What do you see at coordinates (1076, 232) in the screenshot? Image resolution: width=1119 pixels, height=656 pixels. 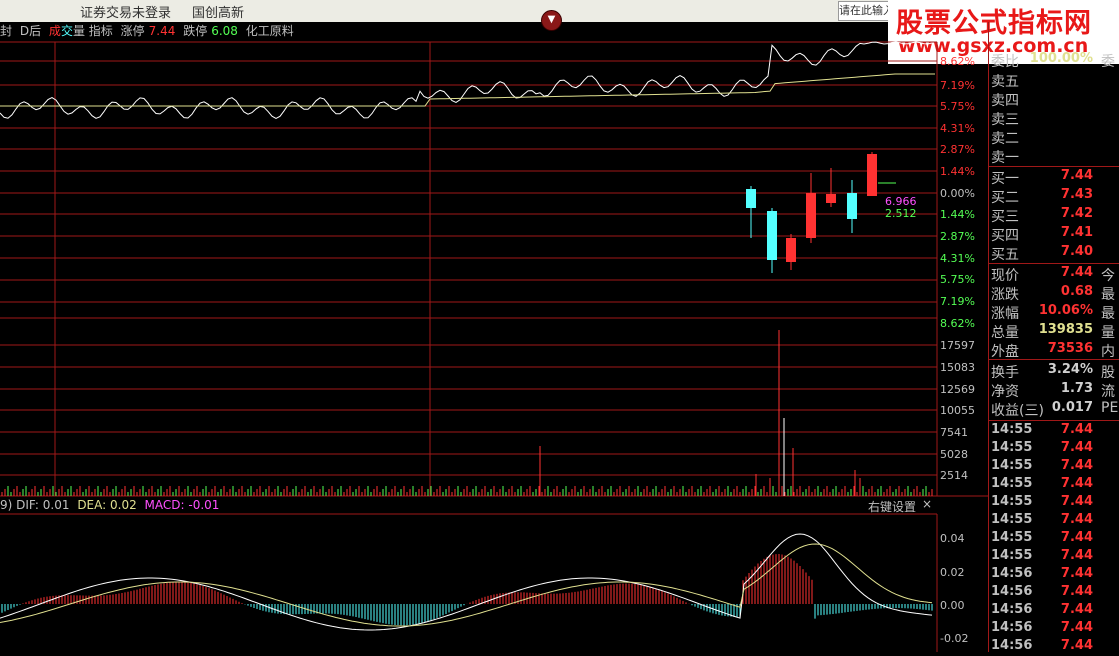 I see `buy-price: 7.41` at bounding box center [1076, 232].